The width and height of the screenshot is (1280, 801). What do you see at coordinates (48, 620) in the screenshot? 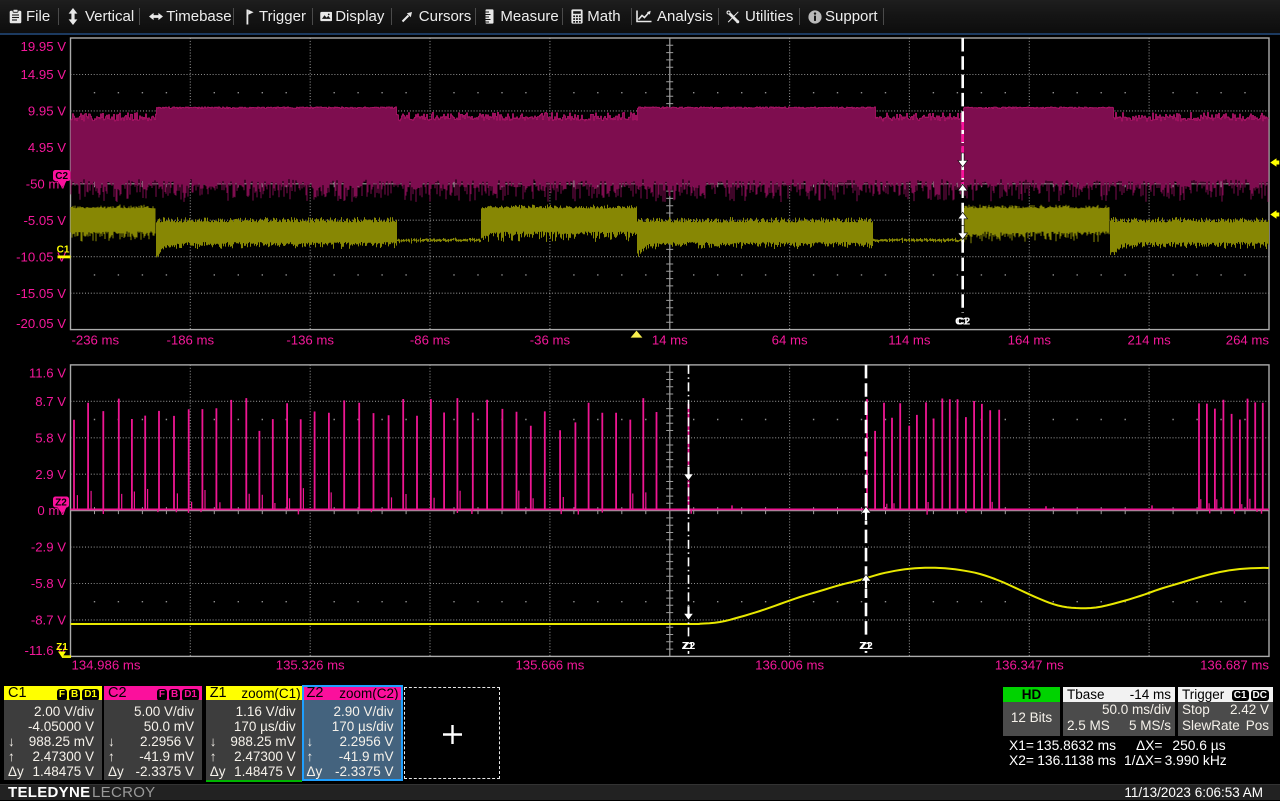
I see `svg-text: -8.7 V` at bounding box center [48, 620].